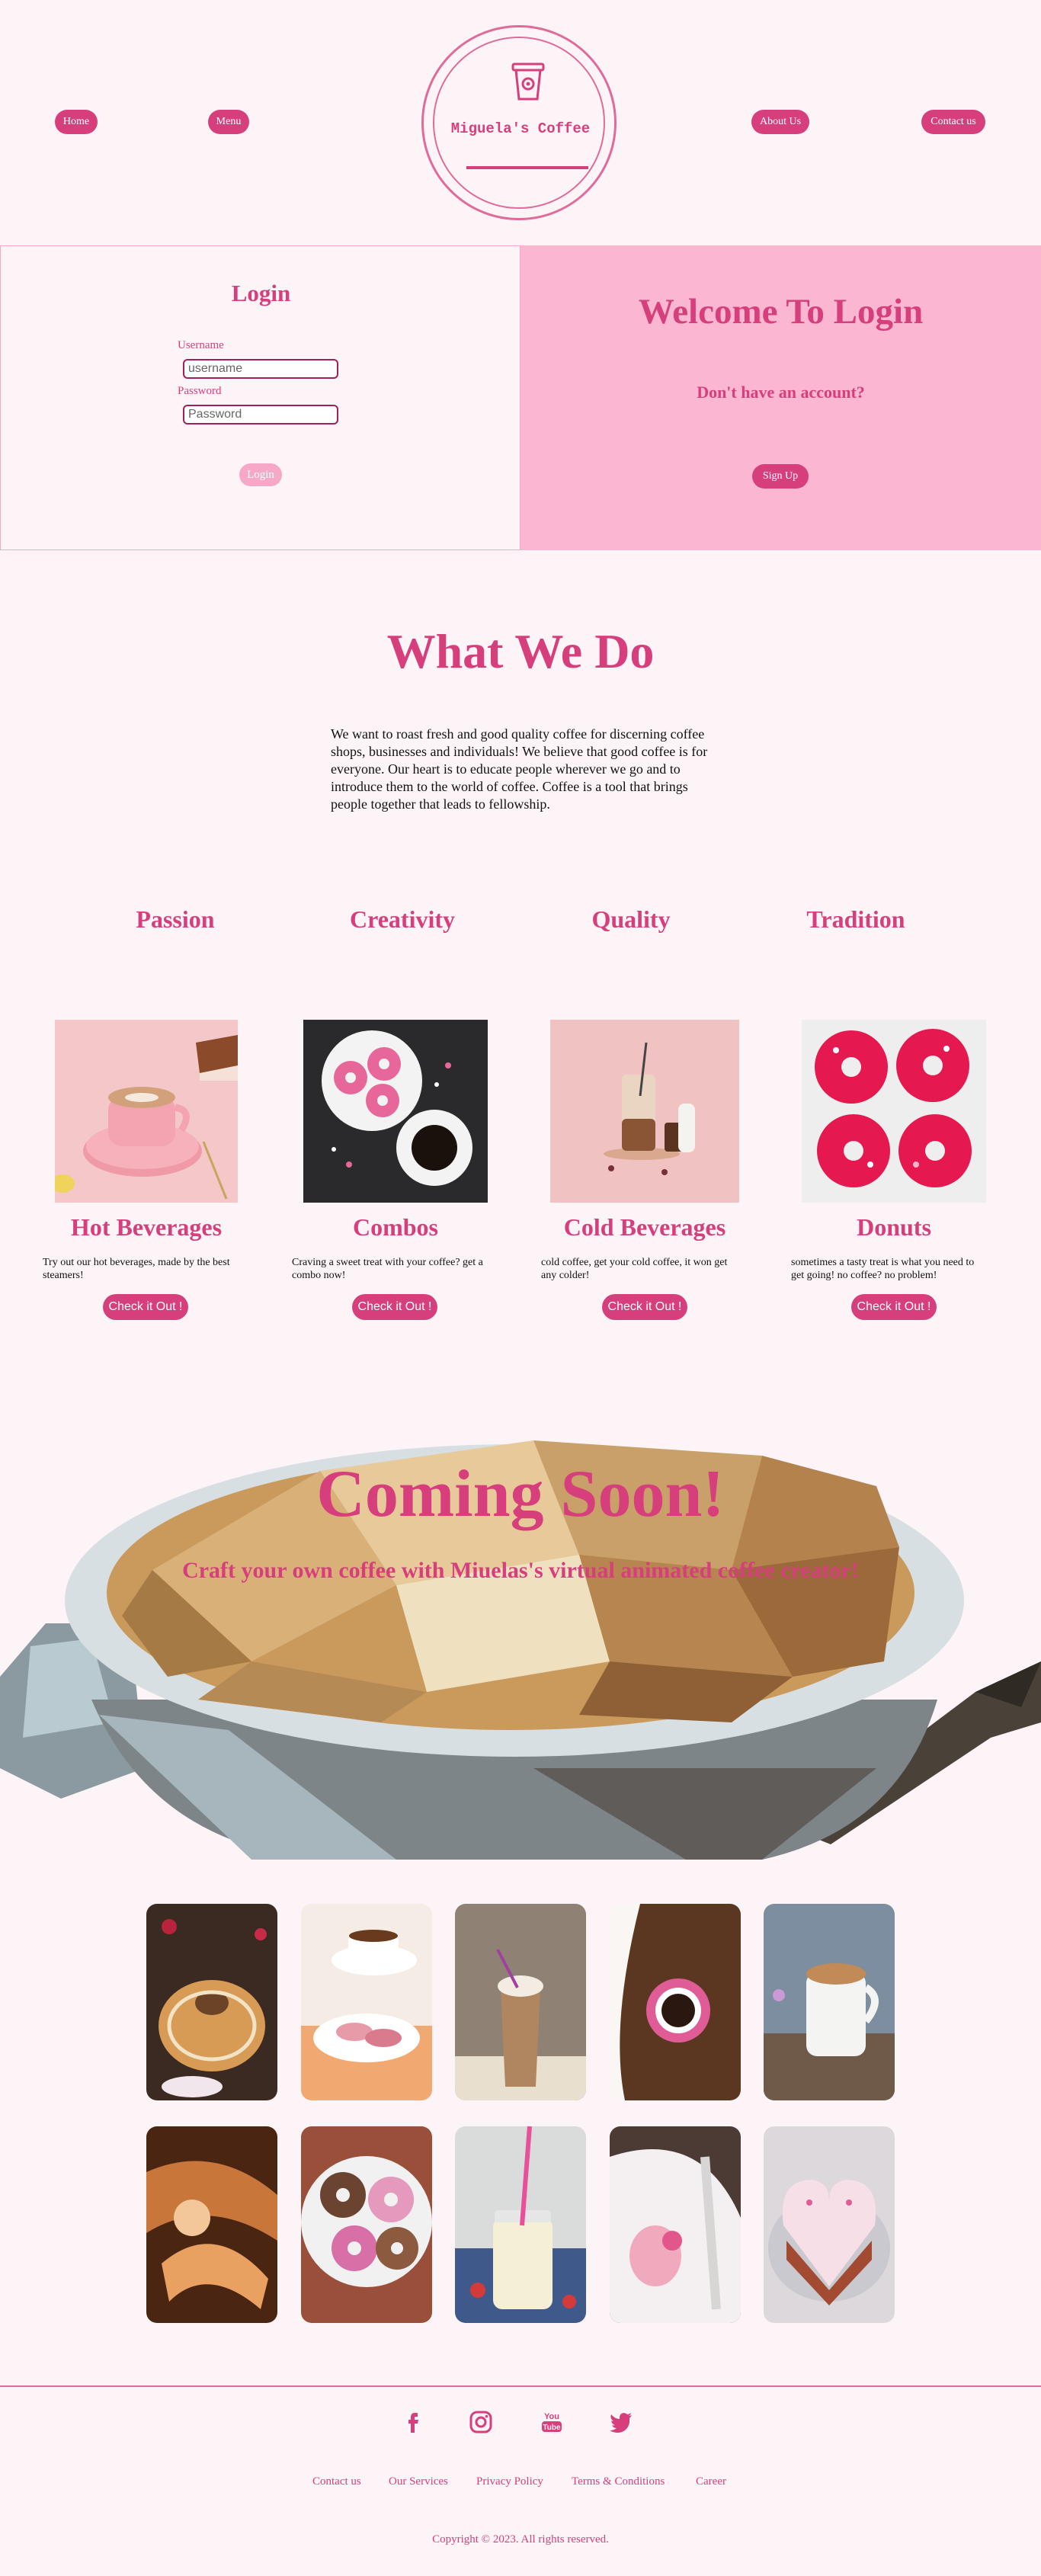 The image size is (1041, 2576). Describe the element at coordinates (711, 2481) in the screenshot. I see `footer-link-career: Career` at that location.